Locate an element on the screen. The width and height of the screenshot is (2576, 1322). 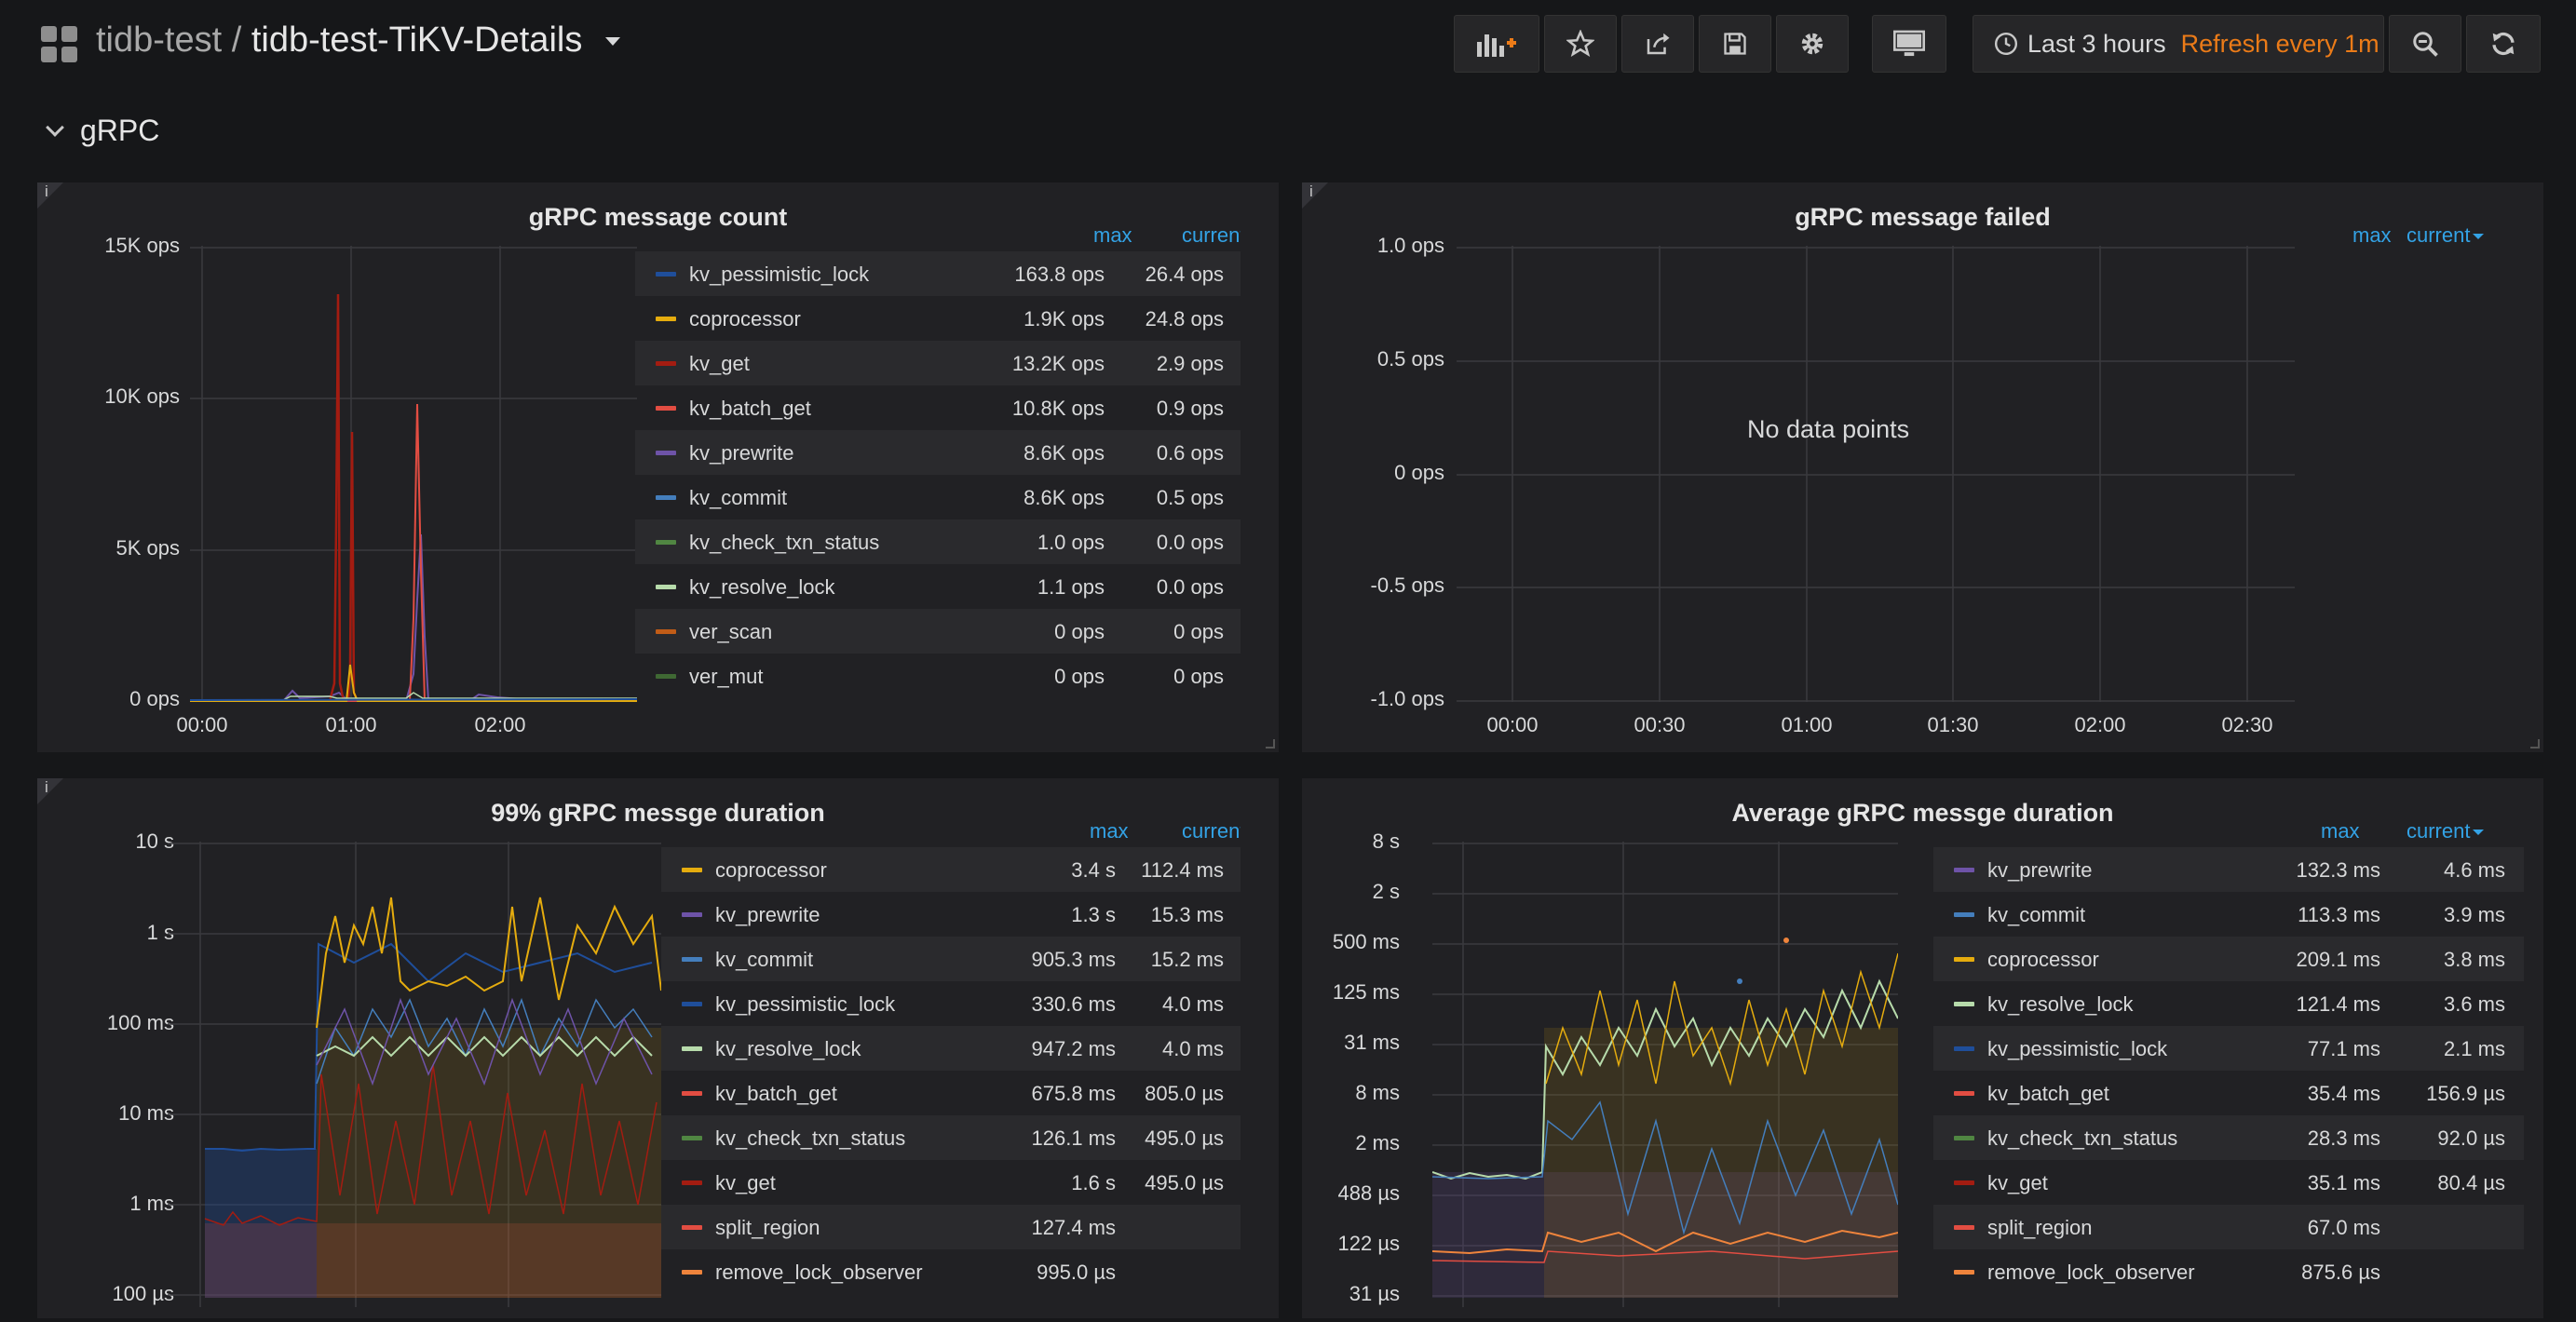
legend-item-remove-lock-observer: remove_lock_observer 995.0 µs is located at coordinates (951, 1271).